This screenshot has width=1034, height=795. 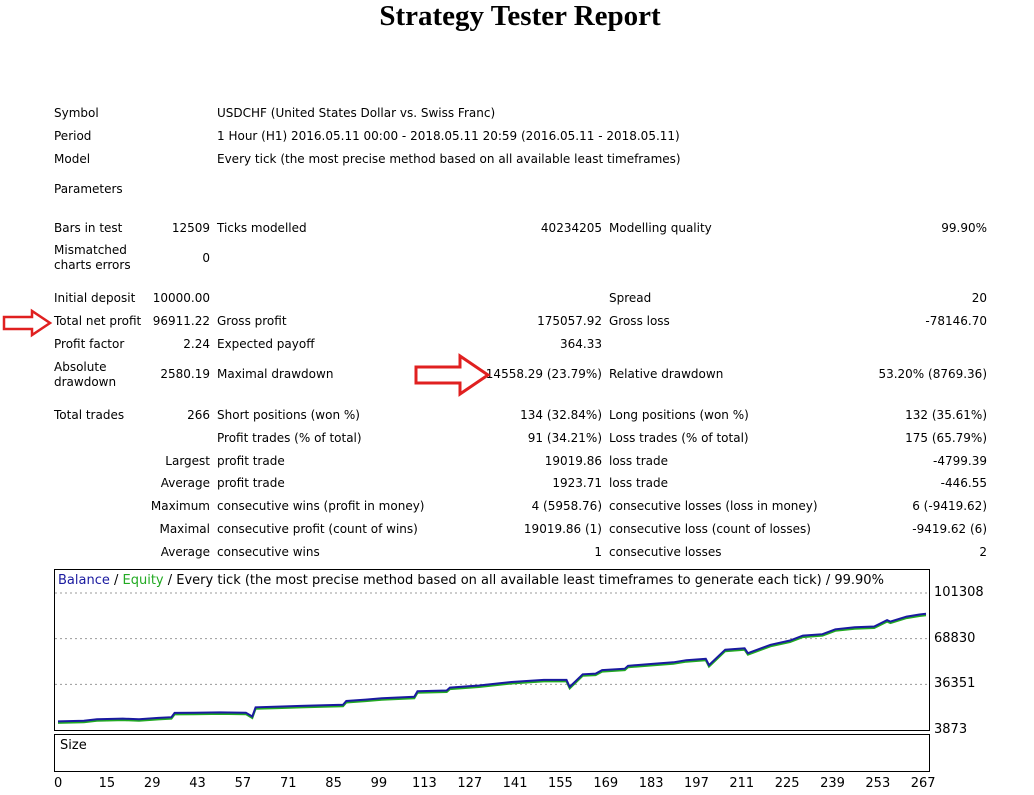 What do you see at coordinates (742, 783) in the screenshot?
I see `x-tick-label: 211` at bounding box center [742, 783].